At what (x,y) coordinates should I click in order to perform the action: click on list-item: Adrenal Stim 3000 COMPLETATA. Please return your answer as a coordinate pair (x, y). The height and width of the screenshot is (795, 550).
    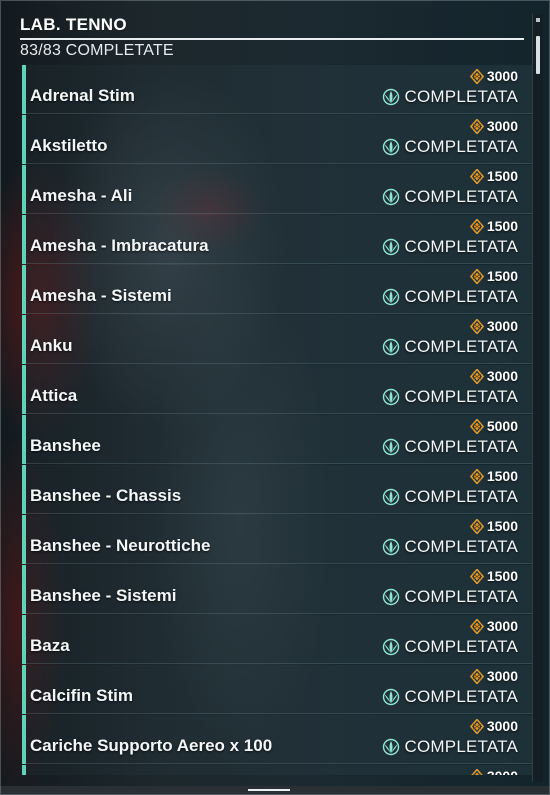
    Looking at the image, I should click on (277, 89).